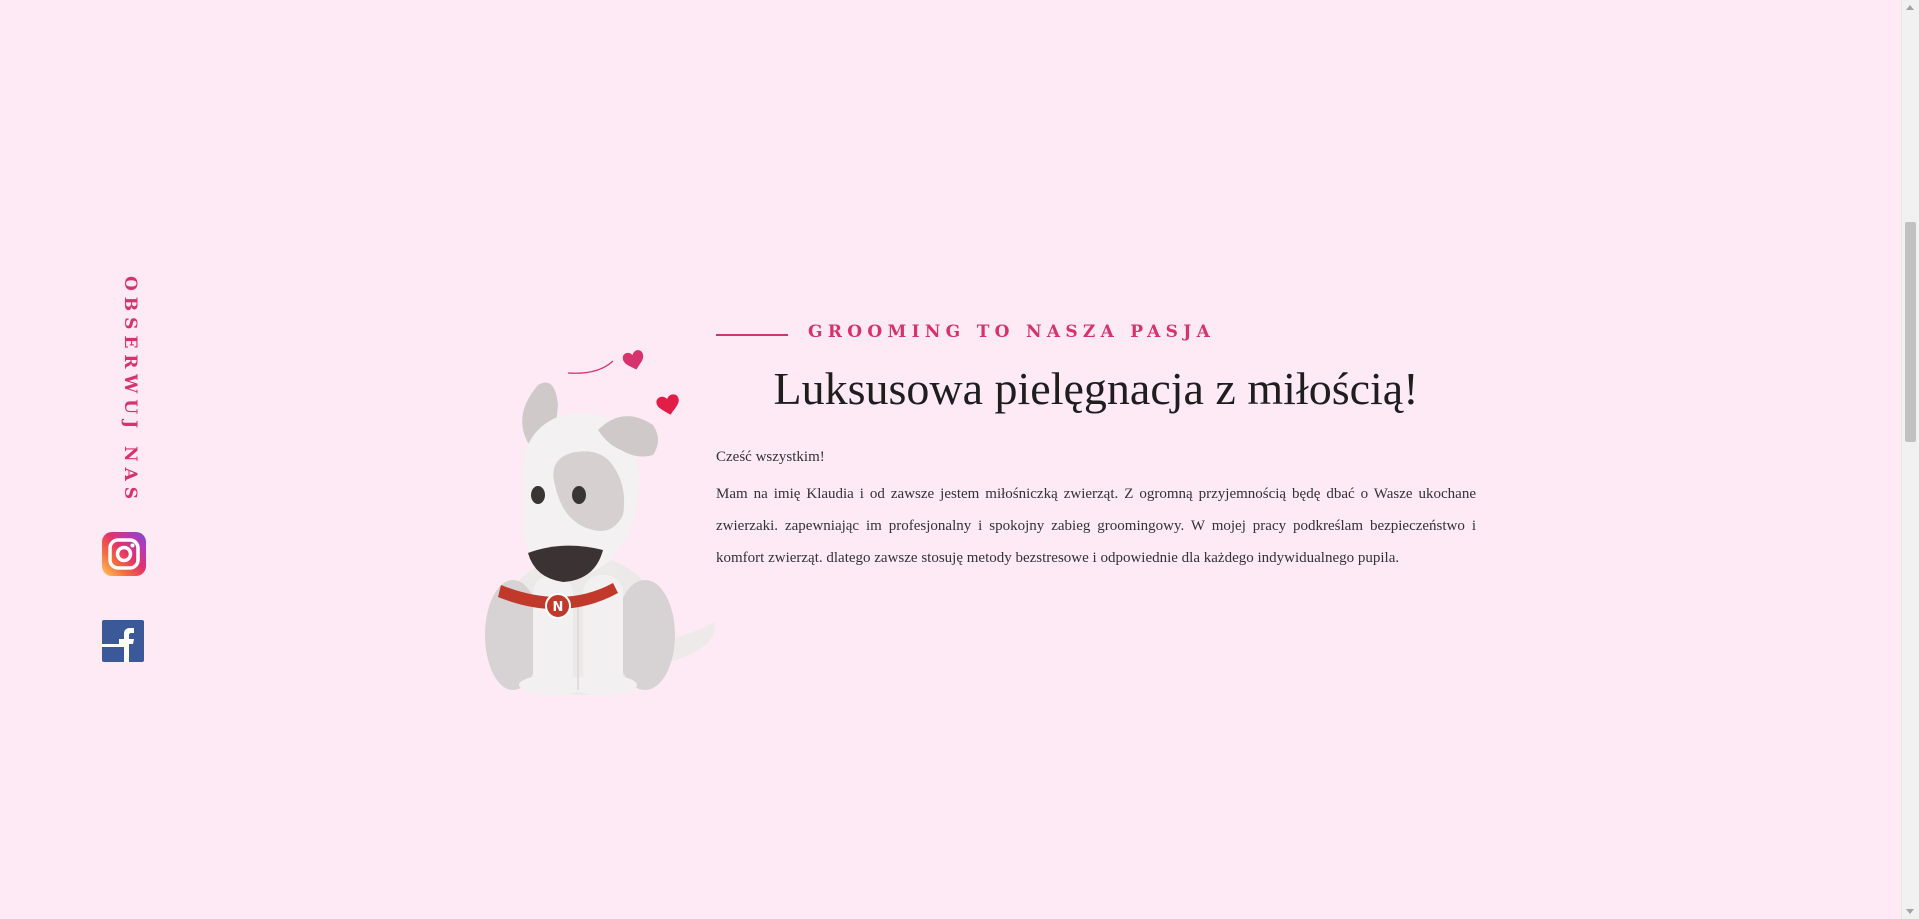  Describe the element at coordinates (118, 645) in the screenshot. I see `facebook-icon` at that location.